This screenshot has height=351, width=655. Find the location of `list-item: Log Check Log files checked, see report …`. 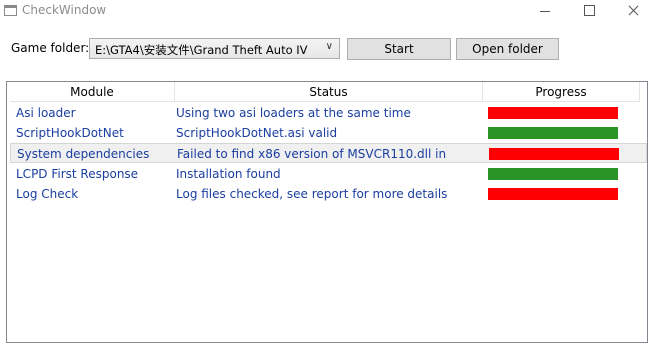

list-item: Log Check Log files checked, see report … is located at coordinates (328, 194).